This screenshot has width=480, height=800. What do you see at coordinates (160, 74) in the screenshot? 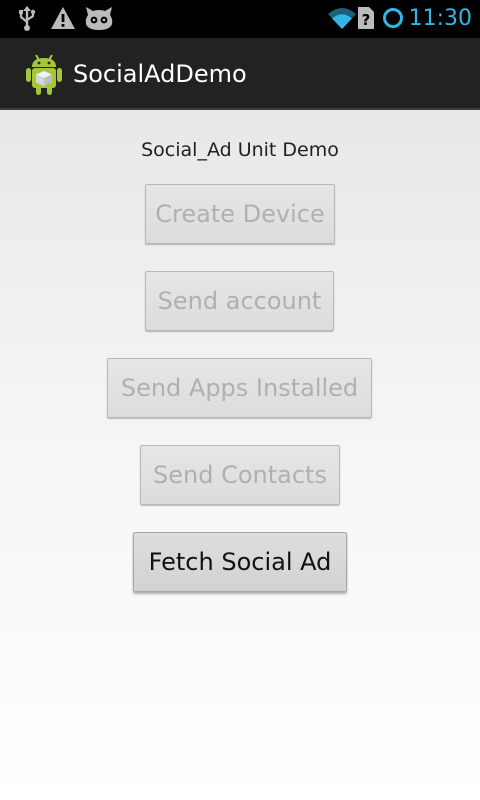
I see `app-title: SocialAdDemo` at bounding box center [160, 74].